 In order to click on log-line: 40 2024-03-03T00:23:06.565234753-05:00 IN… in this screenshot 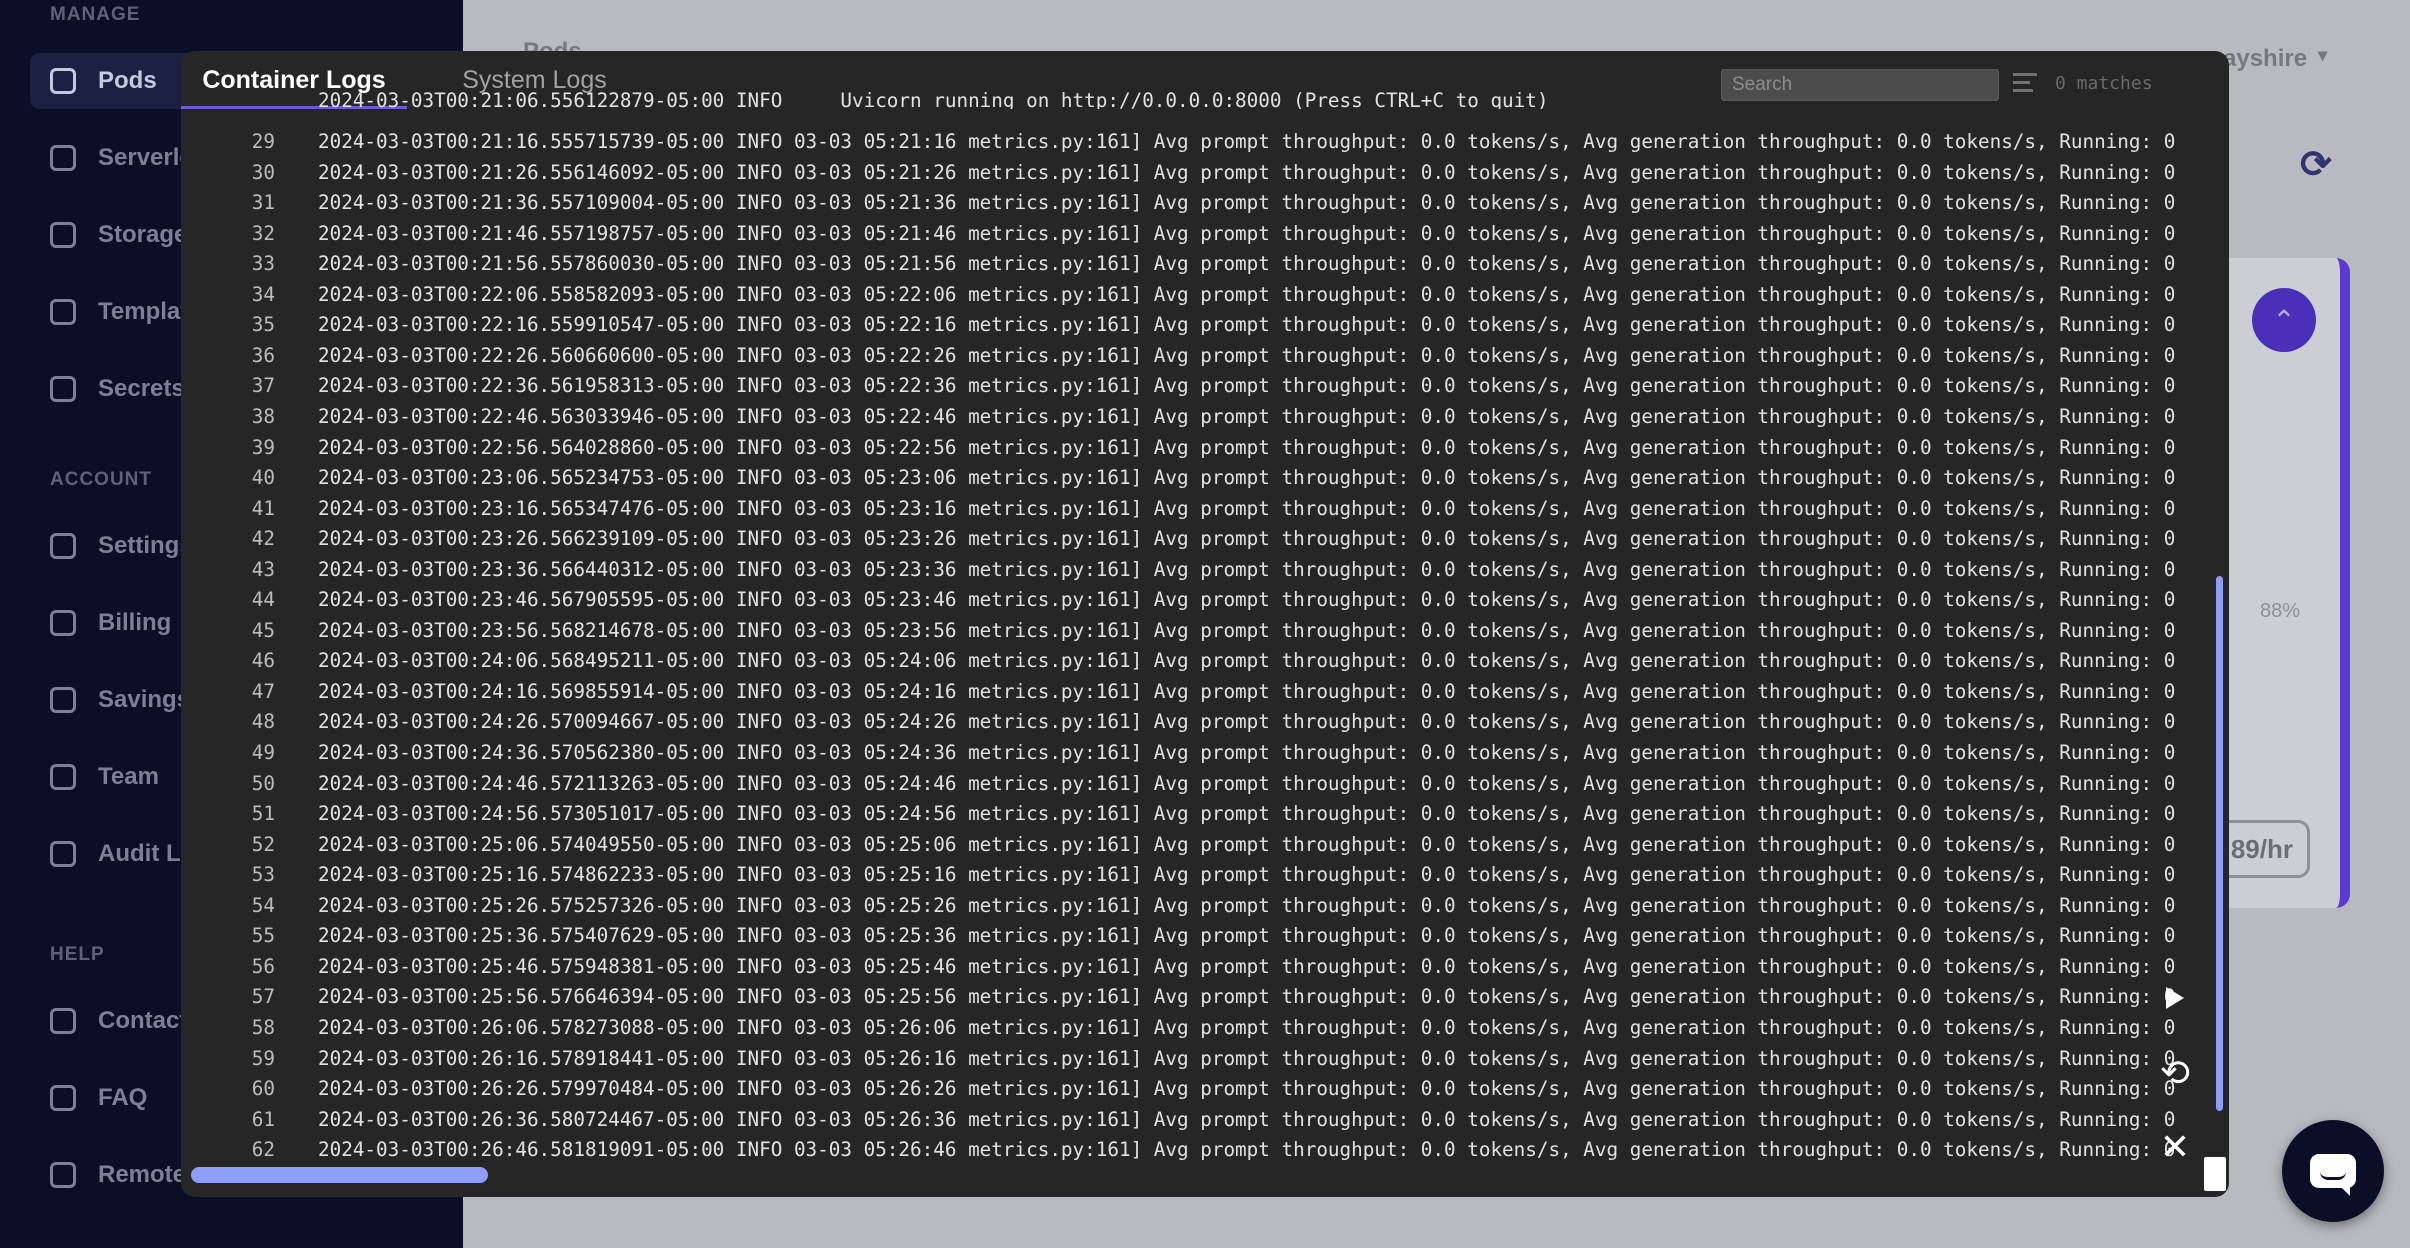, I will do `click(1193, 481)`.